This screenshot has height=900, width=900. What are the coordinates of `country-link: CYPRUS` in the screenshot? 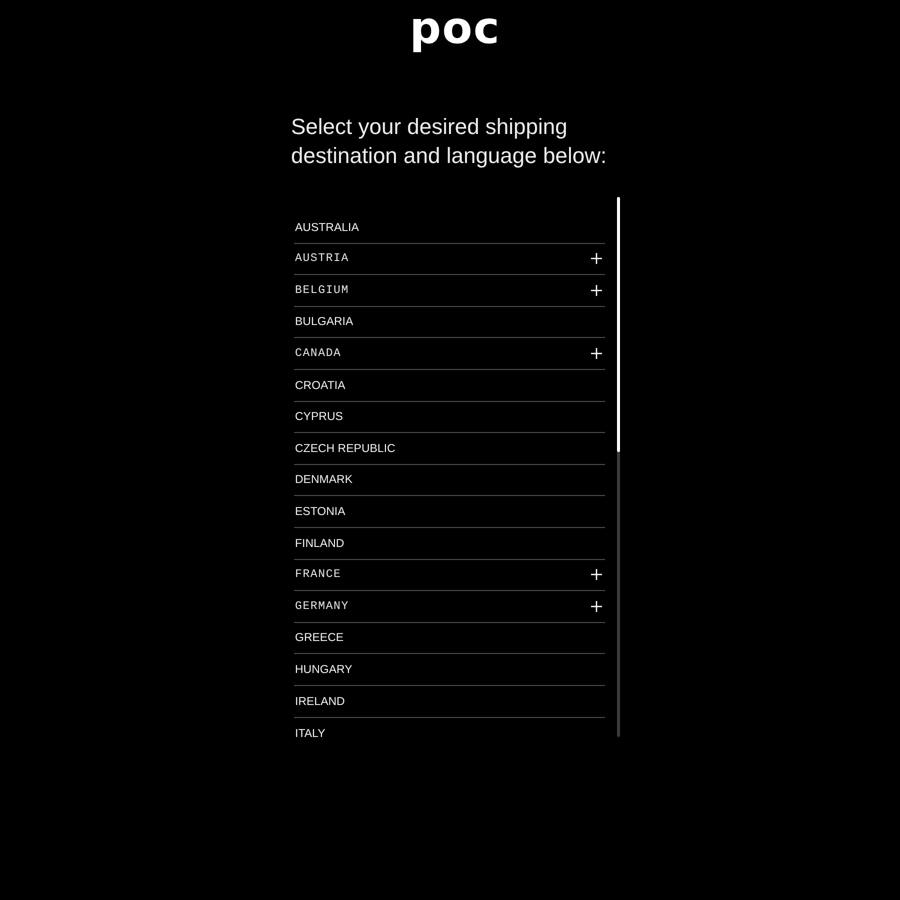 It's located at (449, 418).